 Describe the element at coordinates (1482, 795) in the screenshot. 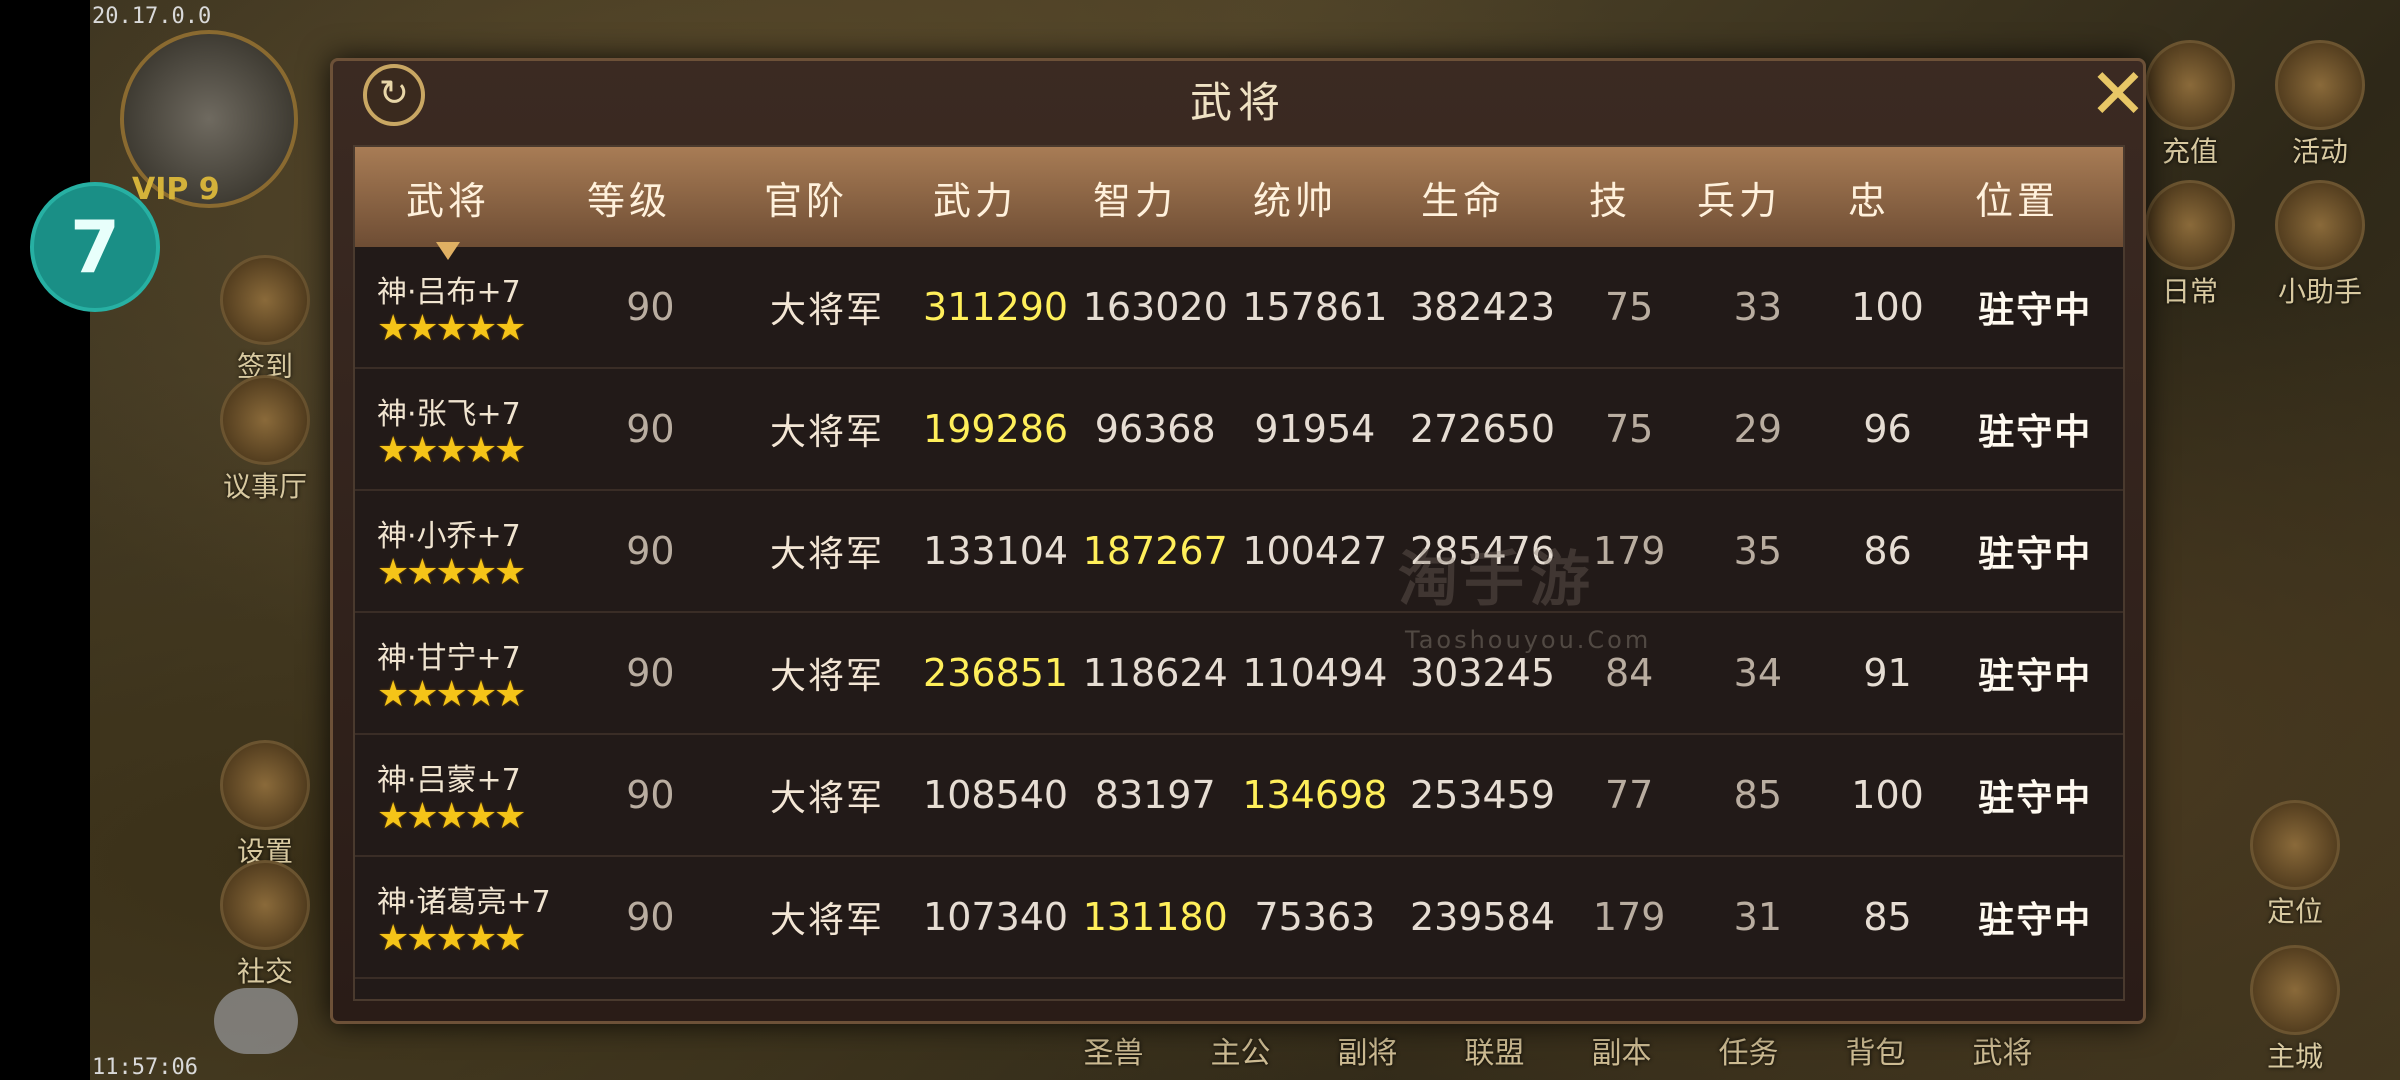

I see `cell-life: 253459` at that location.